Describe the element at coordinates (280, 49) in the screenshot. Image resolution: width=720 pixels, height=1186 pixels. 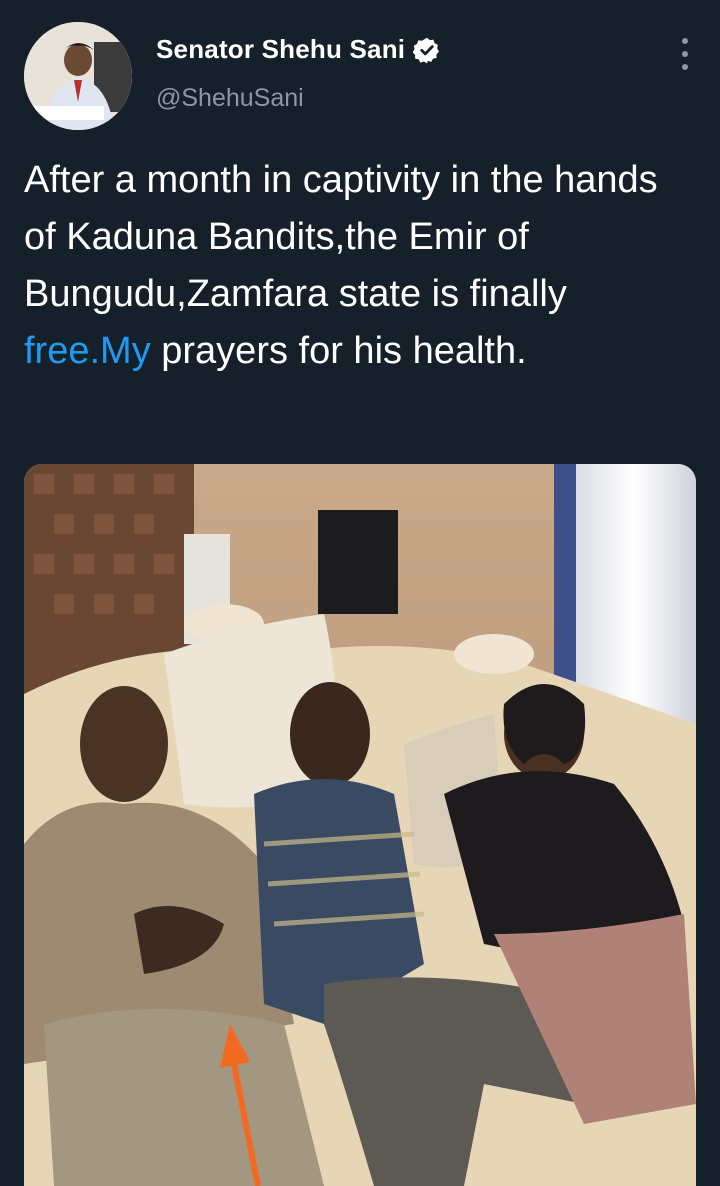
I see `author-name: Senator Shehu Sani` at that location.